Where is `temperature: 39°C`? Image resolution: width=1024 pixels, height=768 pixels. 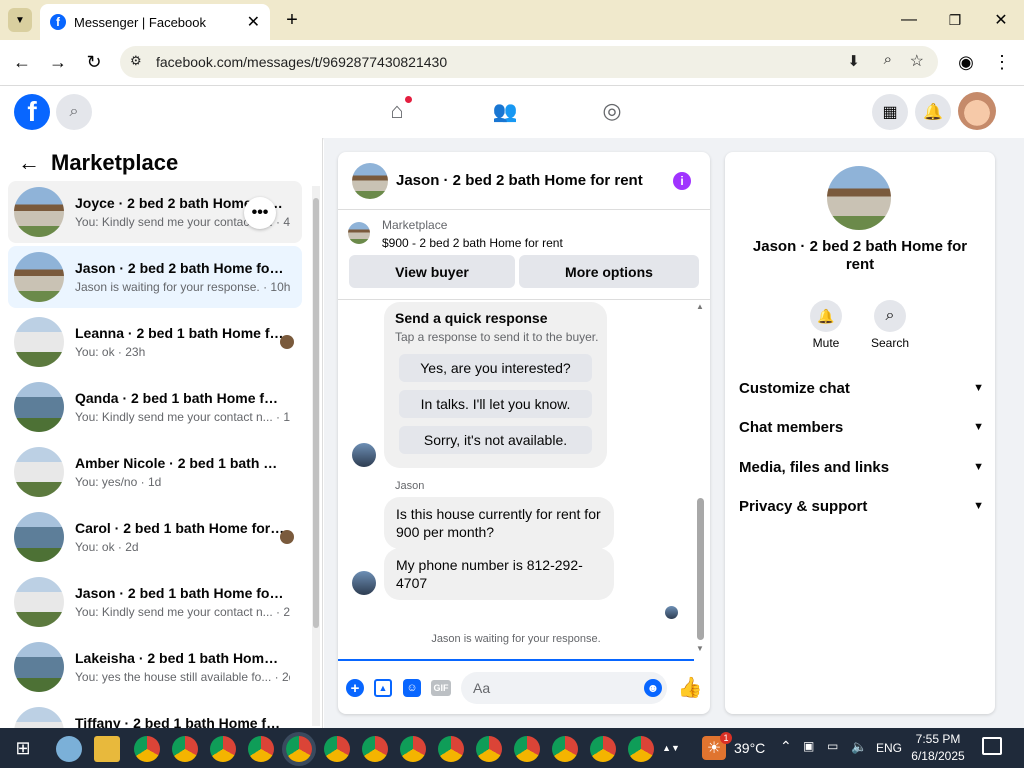
temperature: 39°C is located at coordinates (749, 748).